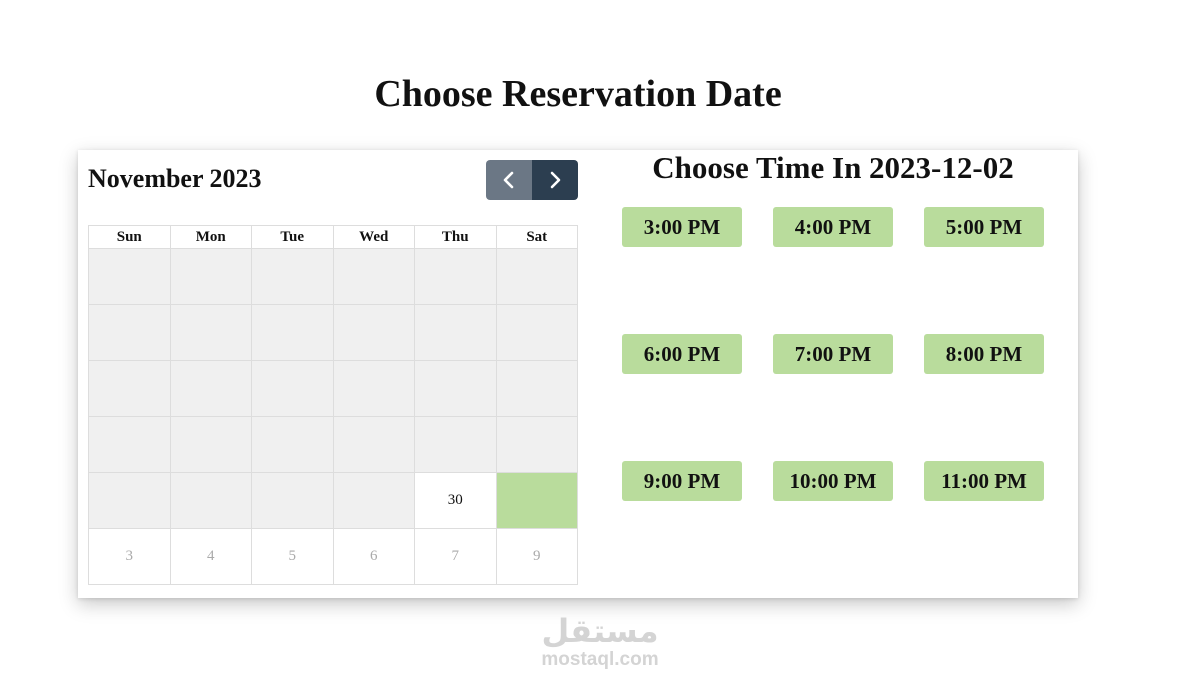 The image size is (1198, 692). I want to click on day-cell-next-month: 3, so click(129, 556).